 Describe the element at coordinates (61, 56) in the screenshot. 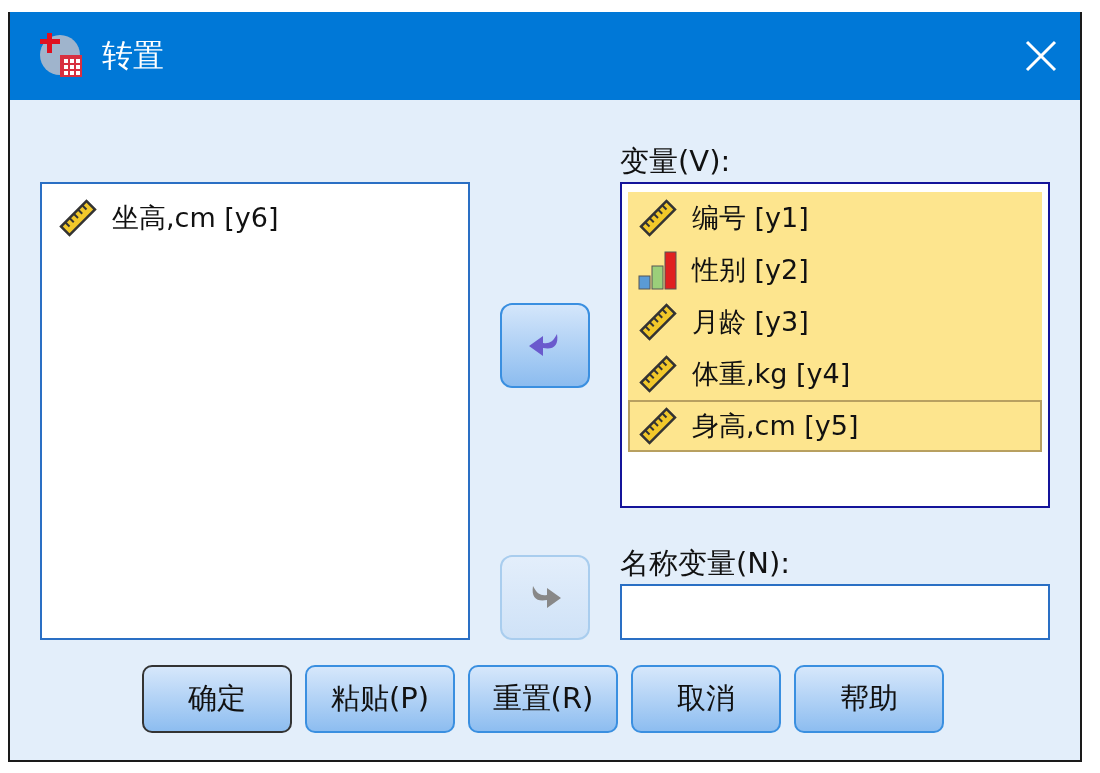

I see `app-icon` at that location.